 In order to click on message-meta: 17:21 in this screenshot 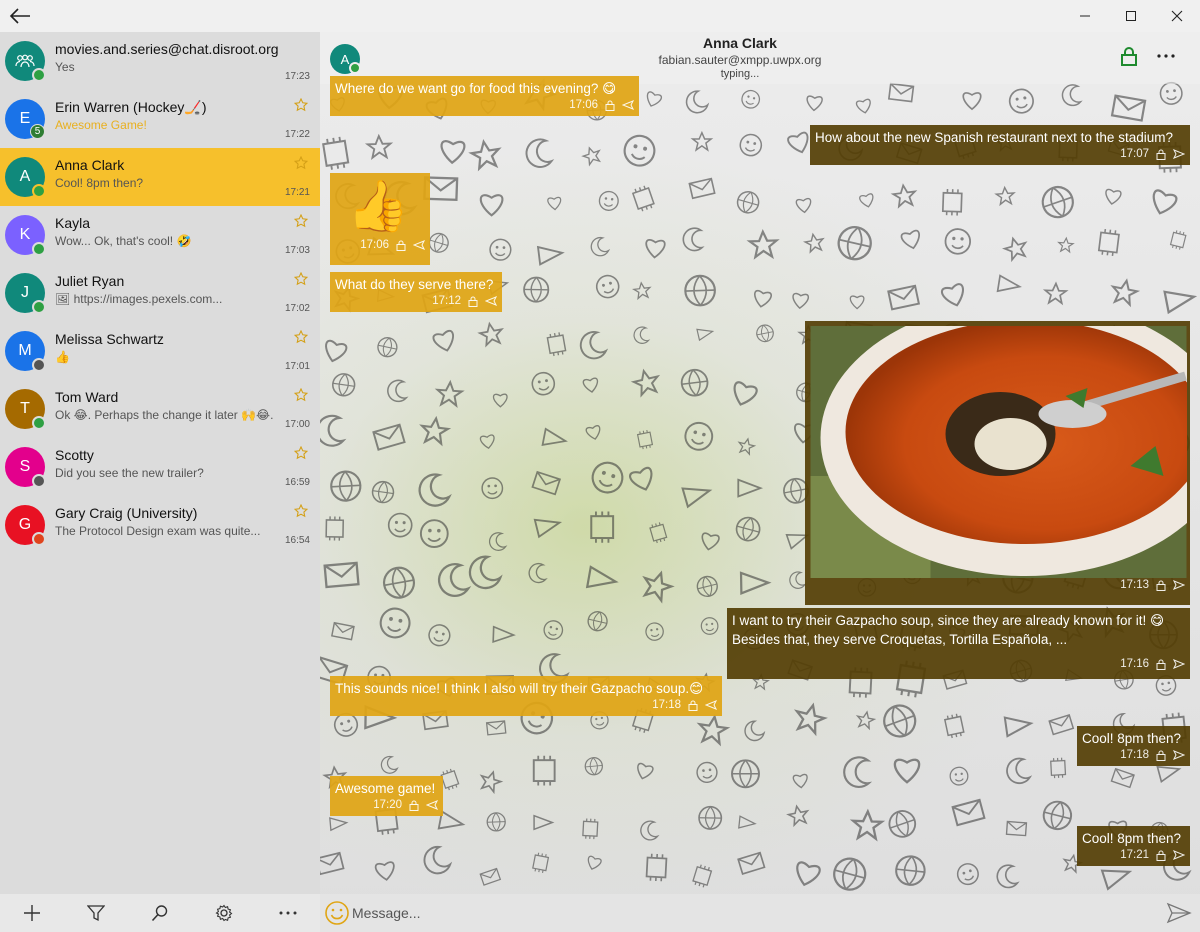, I will do `click(1133, 855)`.